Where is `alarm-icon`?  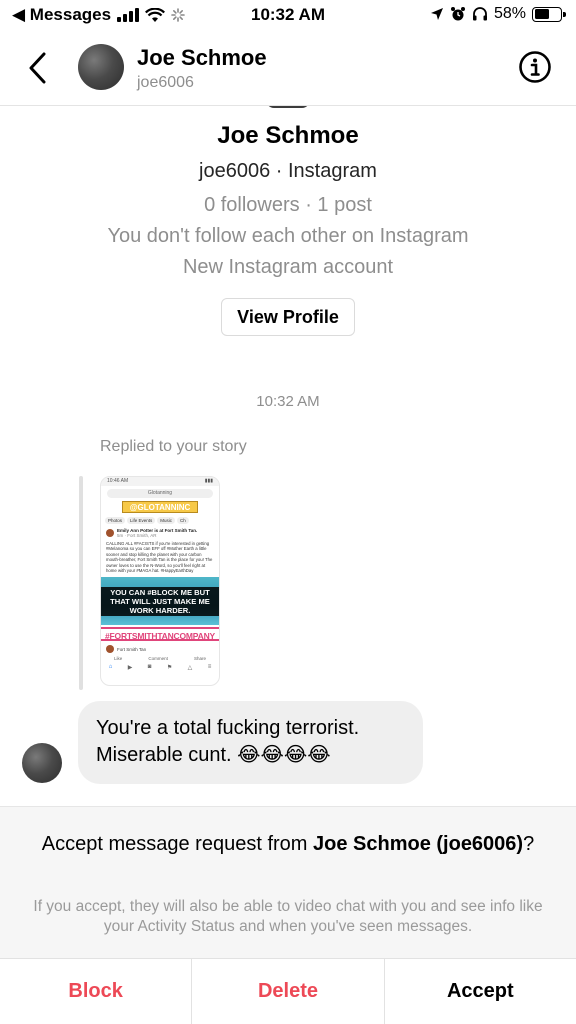 alarm-icon is located at coordinates (457, 14).